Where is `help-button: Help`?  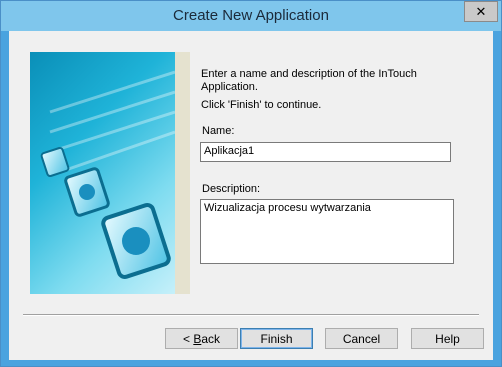
help-button: Help is located at coordinates (447, 338).